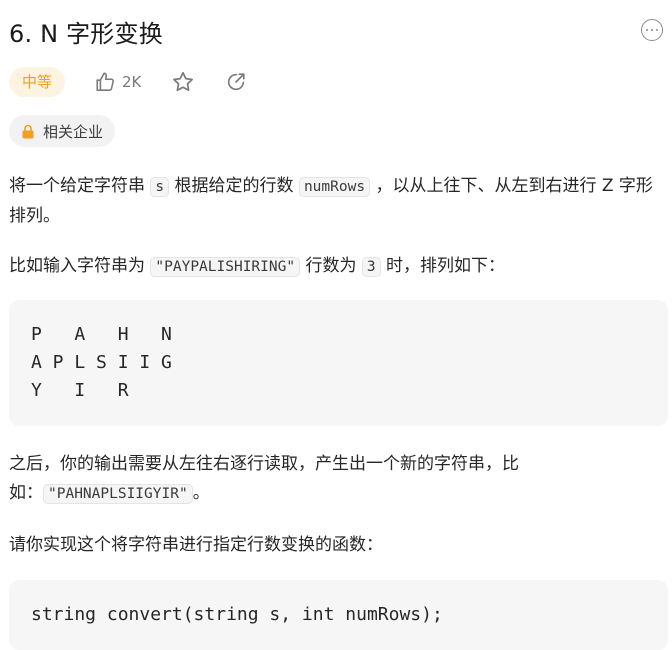 The width and height of the screenshot is (672, 650). Describe the element at coordinates (86, 34) in the screenshot. I see `problem-title: 6. N 字形变换` at that location.